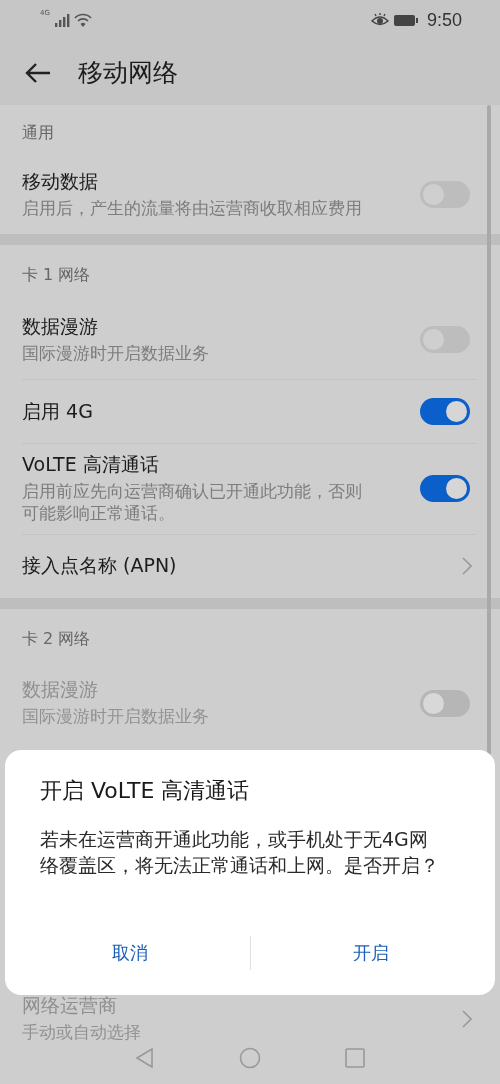 Image resolution: width=500 pixels, height=1084 pixels. I want to click on back-icon, so click(38, 72).